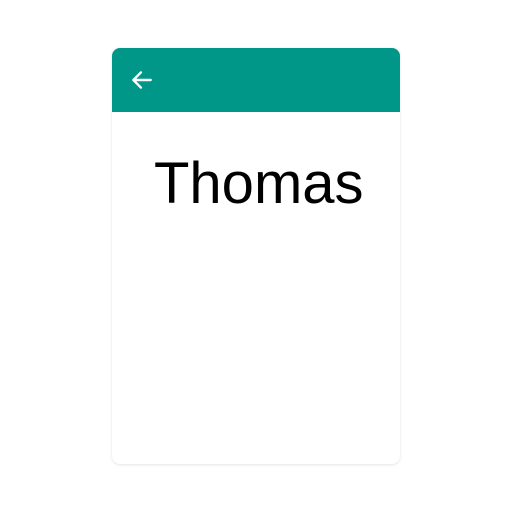 This screenshot has height=512, width=512. What do you see at coordinates (256, 80) in the screenshot?
I see `app-bar` at bounding box center [256, 80].